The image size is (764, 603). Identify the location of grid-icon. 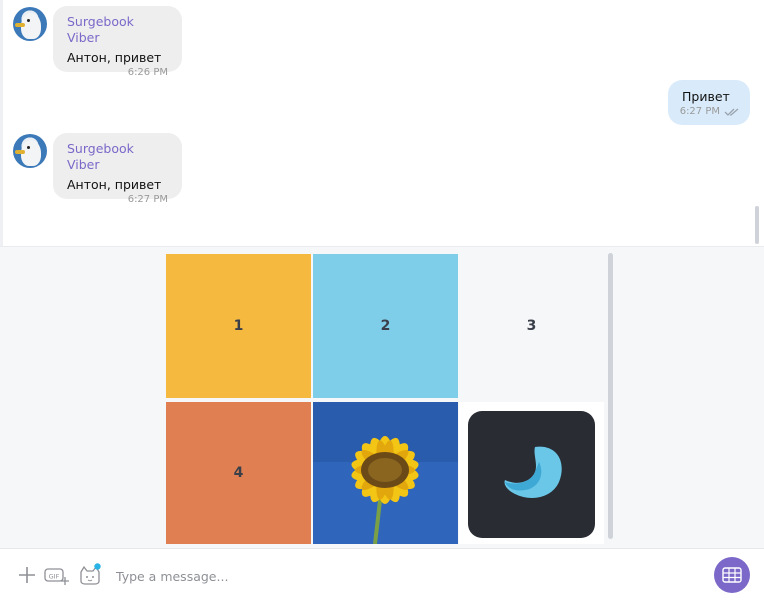
(732, 575).